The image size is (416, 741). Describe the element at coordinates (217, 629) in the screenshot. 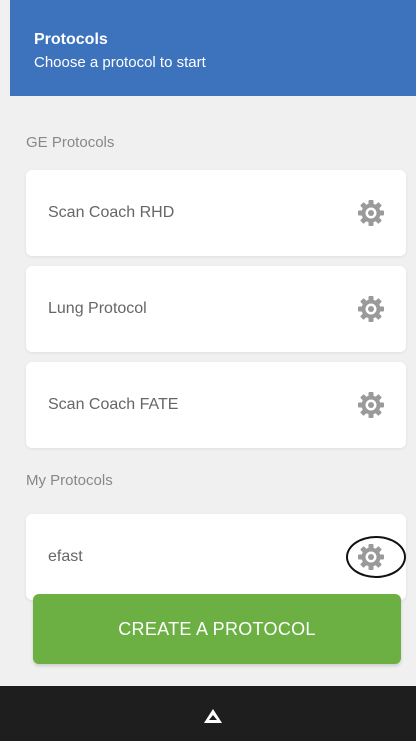

I see `create-protocol-button: CREATE A PROTOCOL` at that location.